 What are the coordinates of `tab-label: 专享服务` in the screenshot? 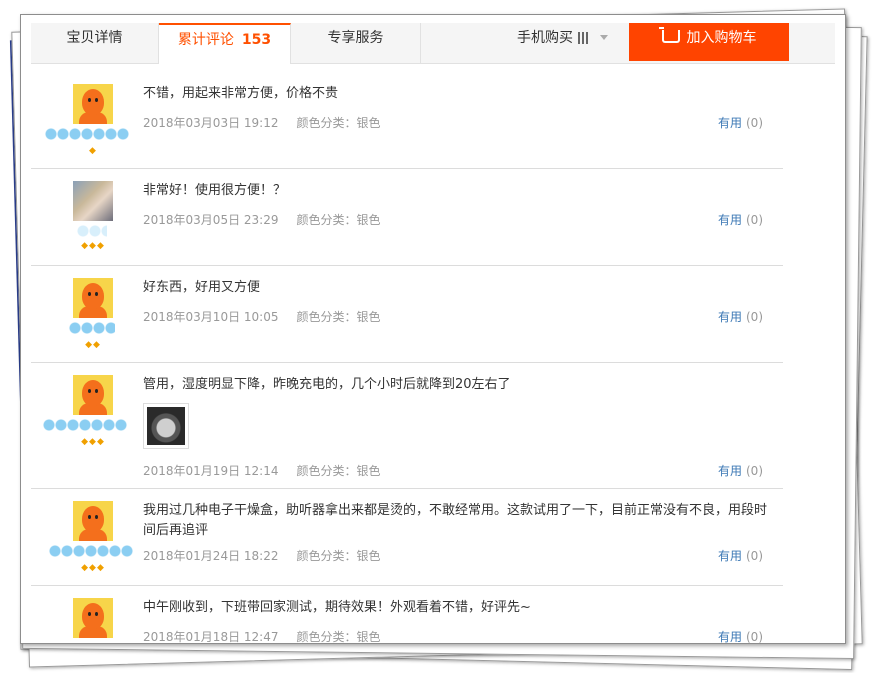 It's located at (355, 38).